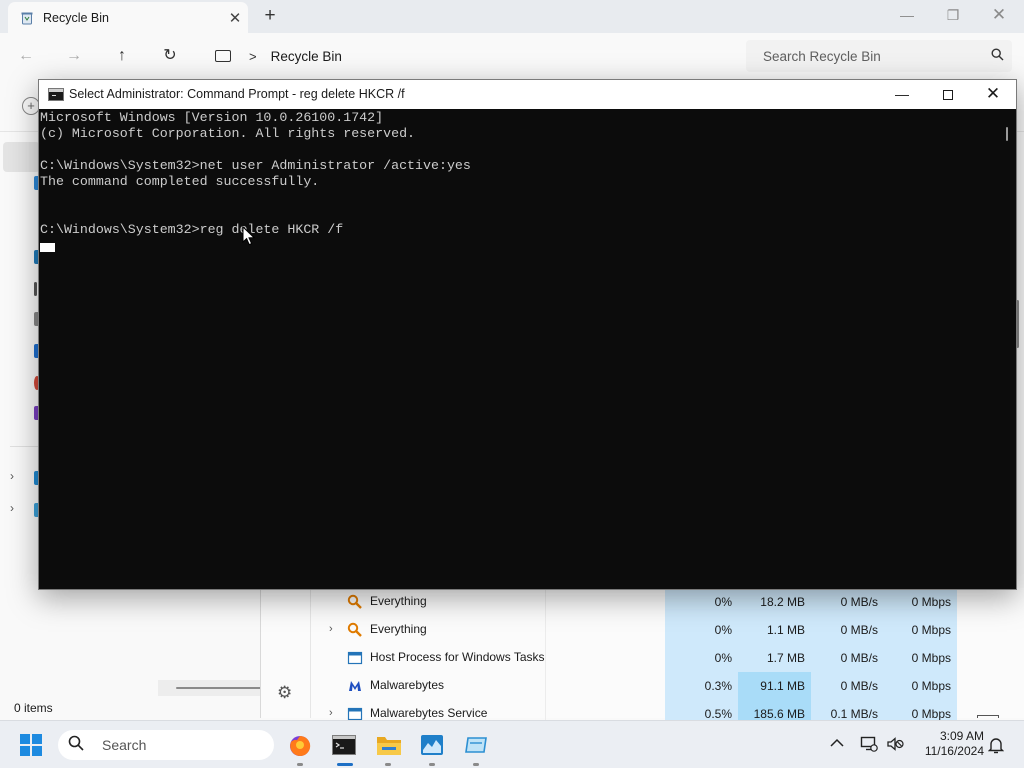 This screenshot has height=768, width=1024. I want to click on process-name: Host Process for Windows Tasks, so click(457, 657).